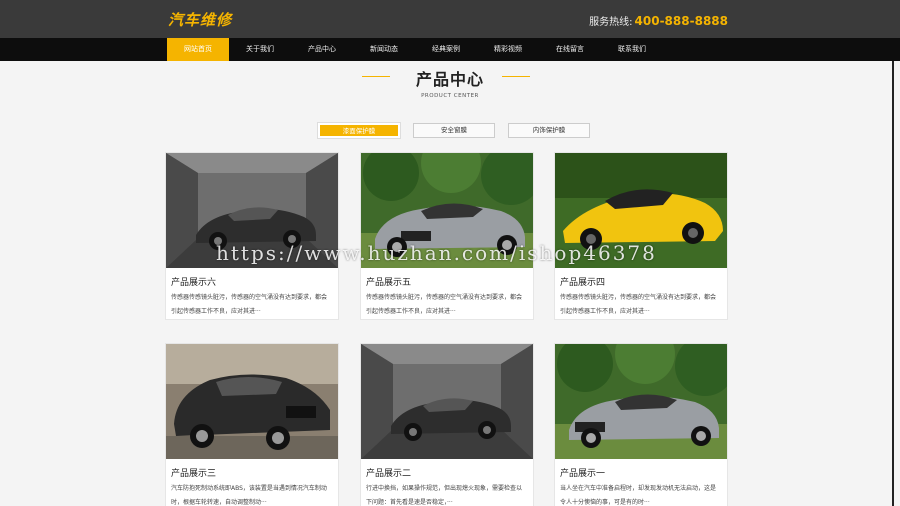 The width and height of the screenshot is (900, 506). I want to click on site-logo: 汽车维修, so click(200, 19).